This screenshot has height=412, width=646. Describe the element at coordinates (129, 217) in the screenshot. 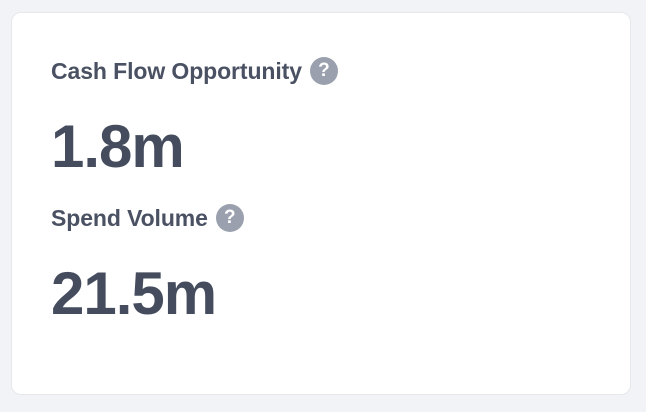

I see `spend-volume-label: Spend Volume` at that location.